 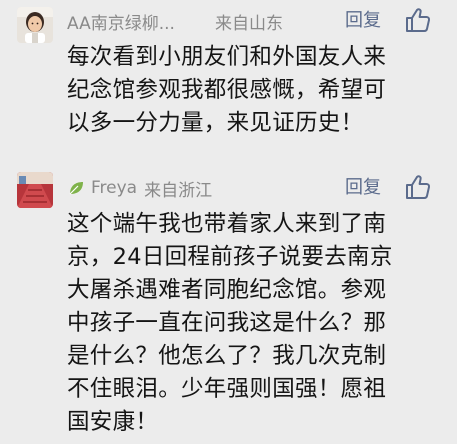 I want to click on comment-text-line: 中孩子一直在问我这是什么？那, so click(x=227, y=323).